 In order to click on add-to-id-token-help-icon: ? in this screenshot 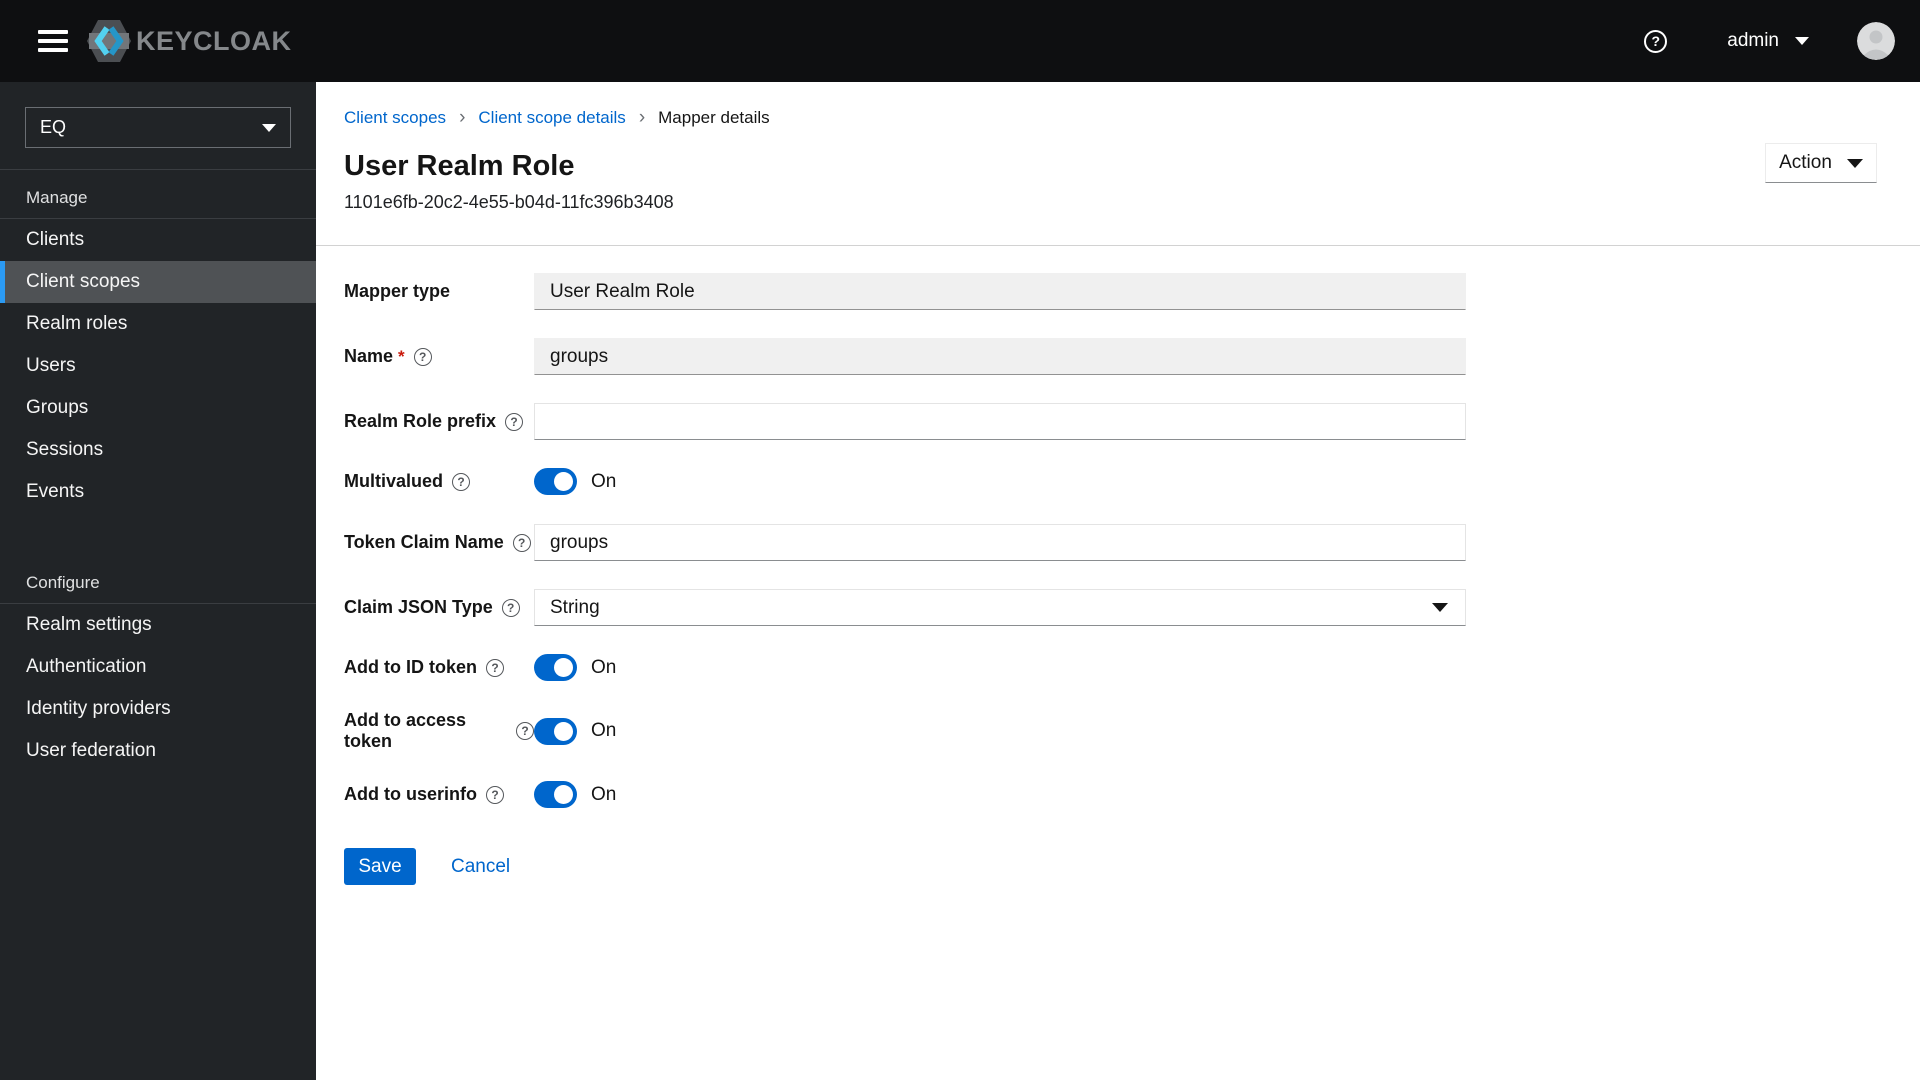, I will do `click(495, 667)`.